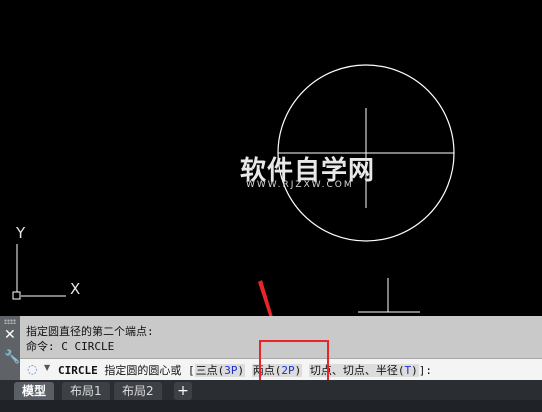 Image resolution: width=542 pixels, height=412 pixels. Describe the element at coordinates (271, 406) in the screenshot. I see `tab-strip-bottom` at that location.